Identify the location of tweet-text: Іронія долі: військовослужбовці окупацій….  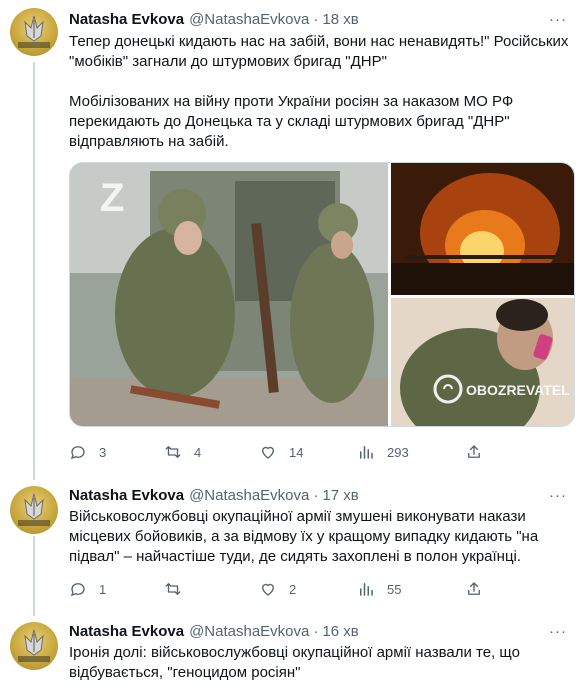
(321, 663).